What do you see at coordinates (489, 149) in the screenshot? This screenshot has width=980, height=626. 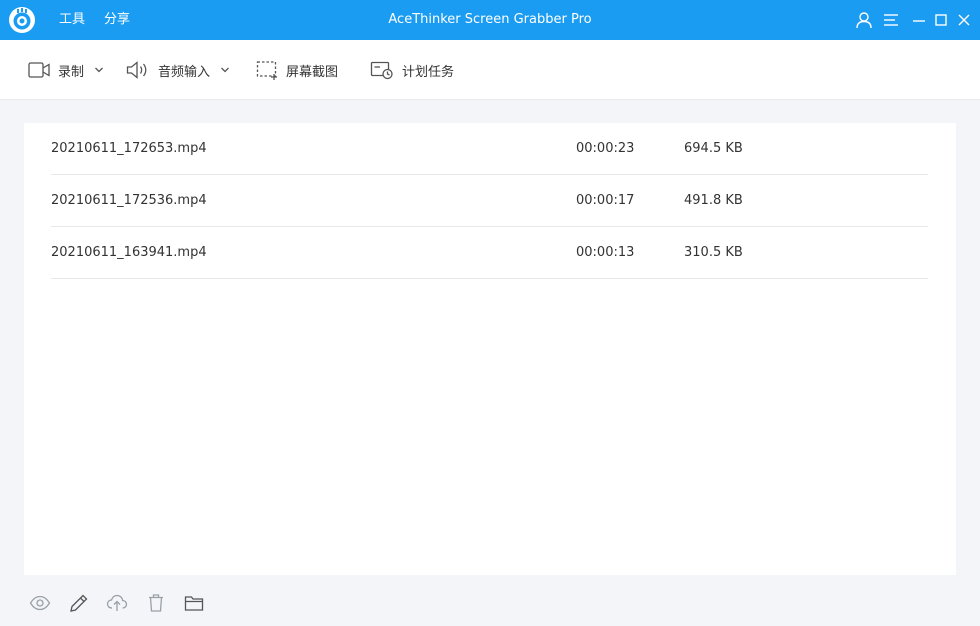 I see `list-item: 20210611_172653.mp4 00:00:23 694.5 KB` at bounding box center [489, 149].